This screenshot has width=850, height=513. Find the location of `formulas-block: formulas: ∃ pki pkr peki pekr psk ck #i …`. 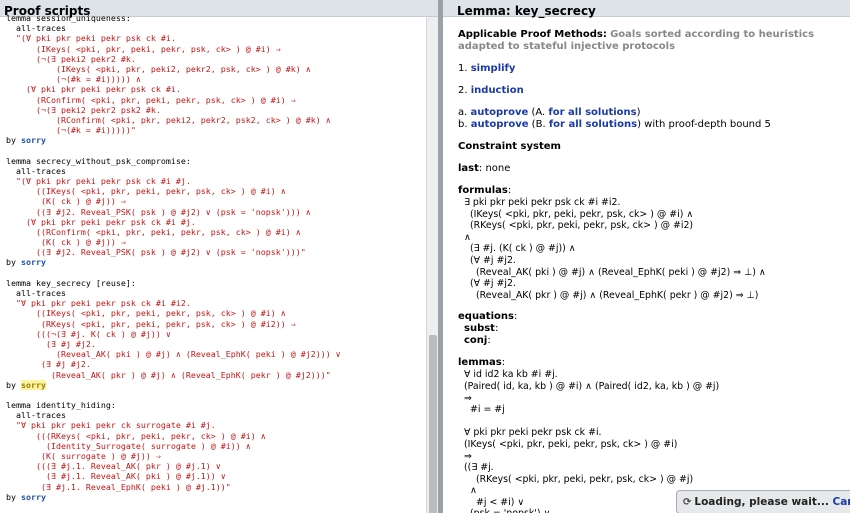

formulas-block: formulas: ∃ pki pkr peki pekr psk ck #i … is located at coordinates (652, 243).